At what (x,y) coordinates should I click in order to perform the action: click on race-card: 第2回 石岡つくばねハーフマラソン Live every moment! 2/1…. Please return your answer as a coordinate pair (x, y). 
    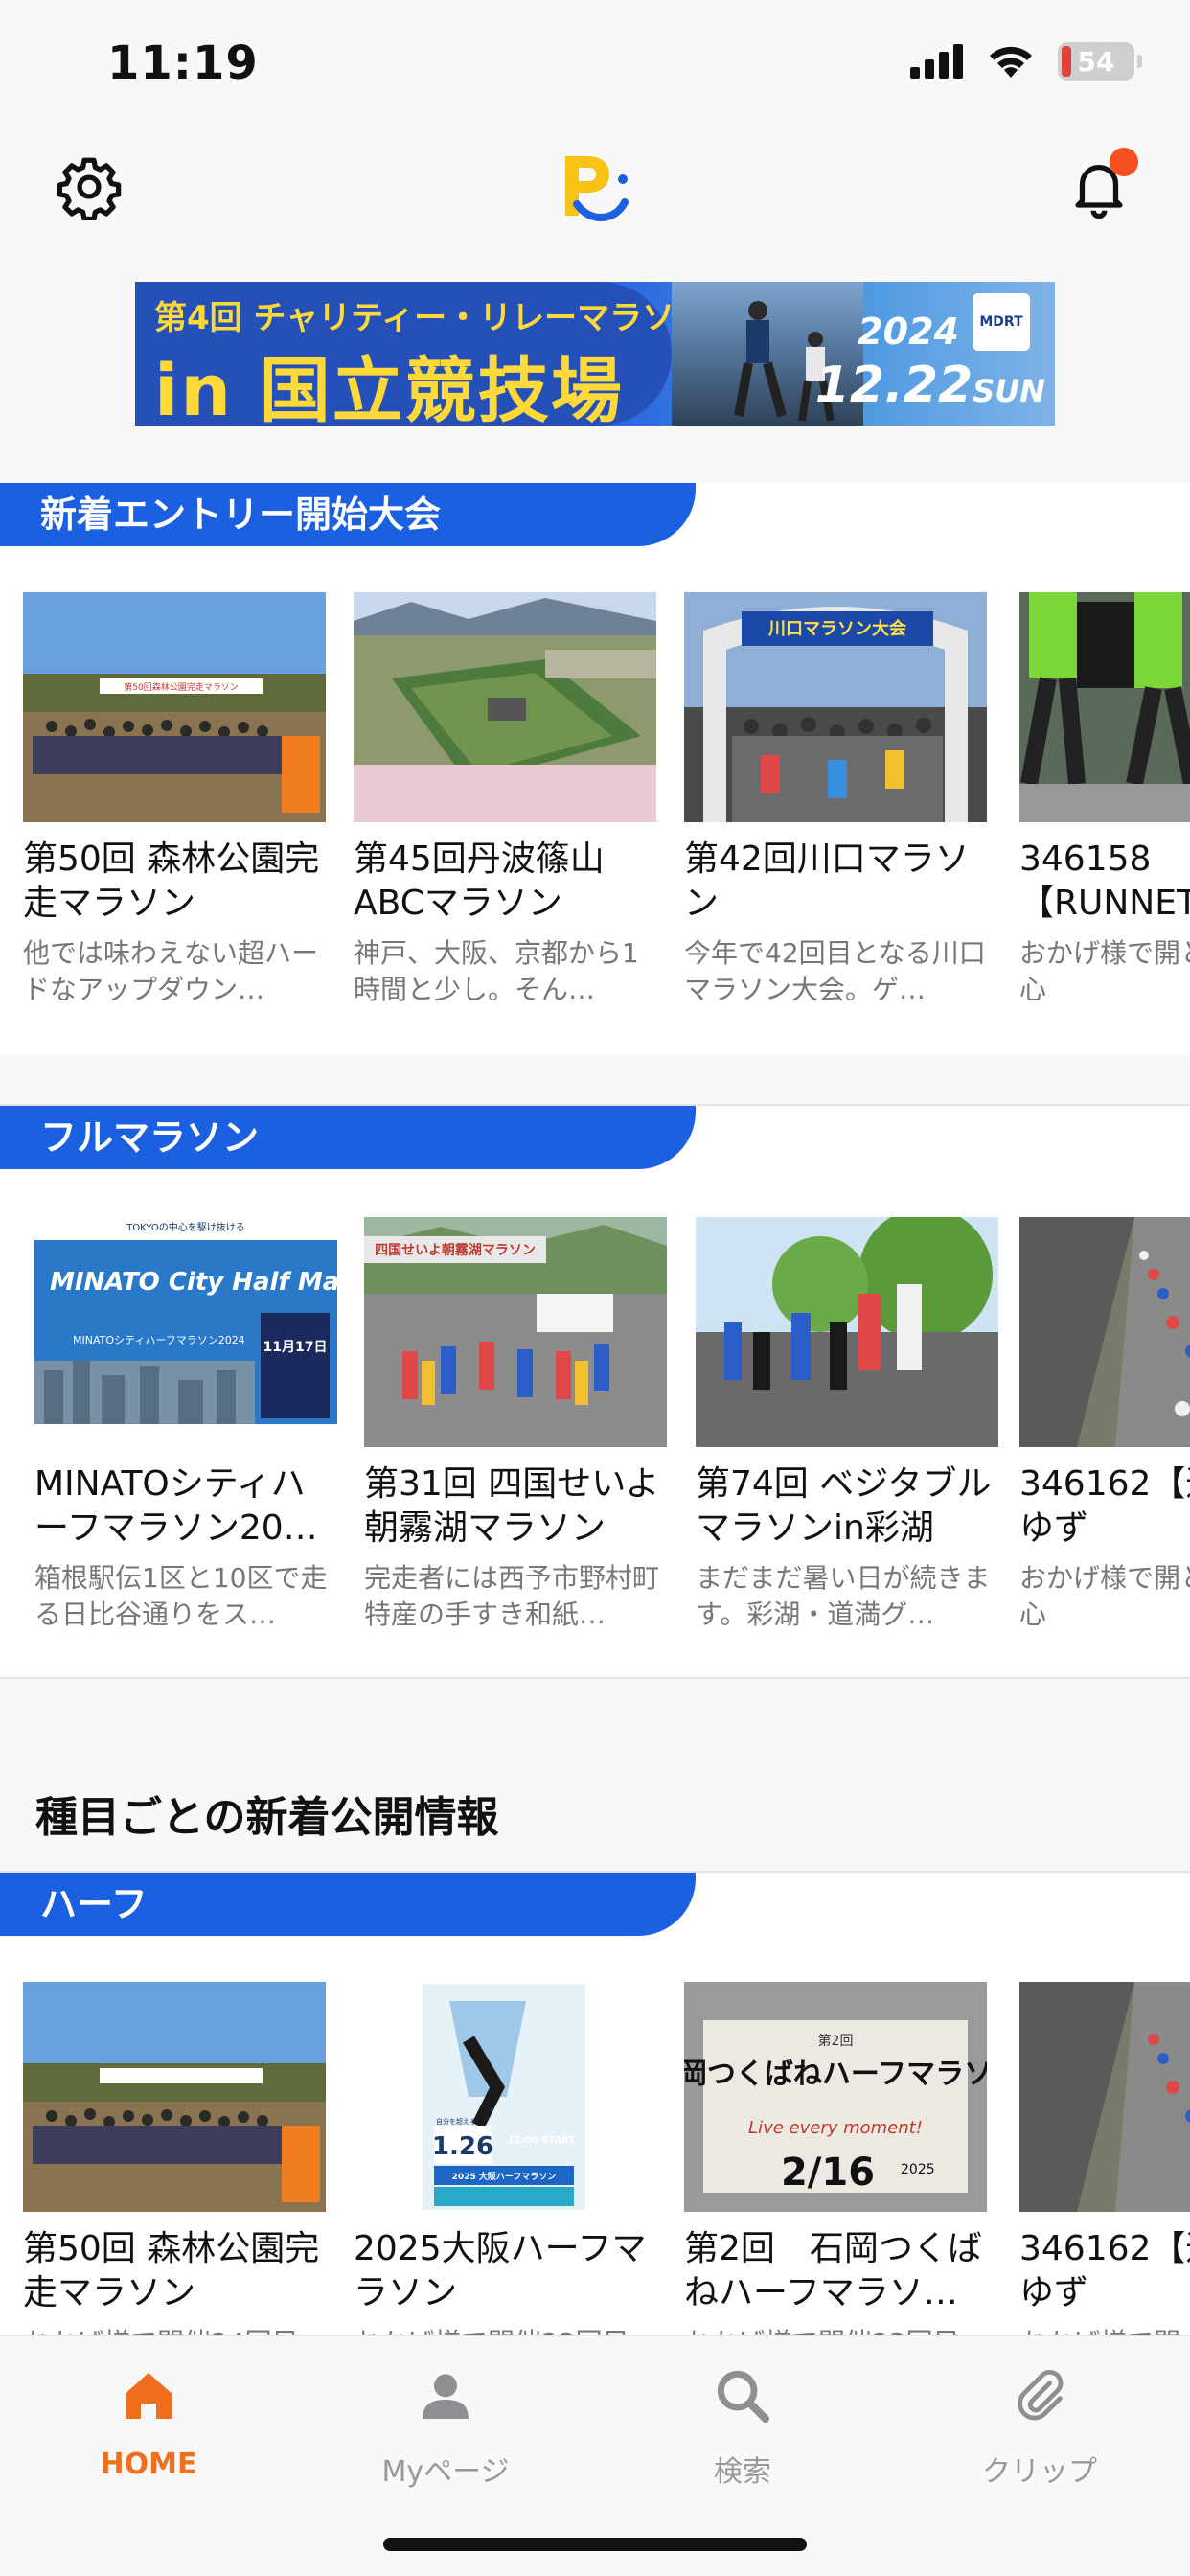
    Looking at the image, I should click on (836, 2158).